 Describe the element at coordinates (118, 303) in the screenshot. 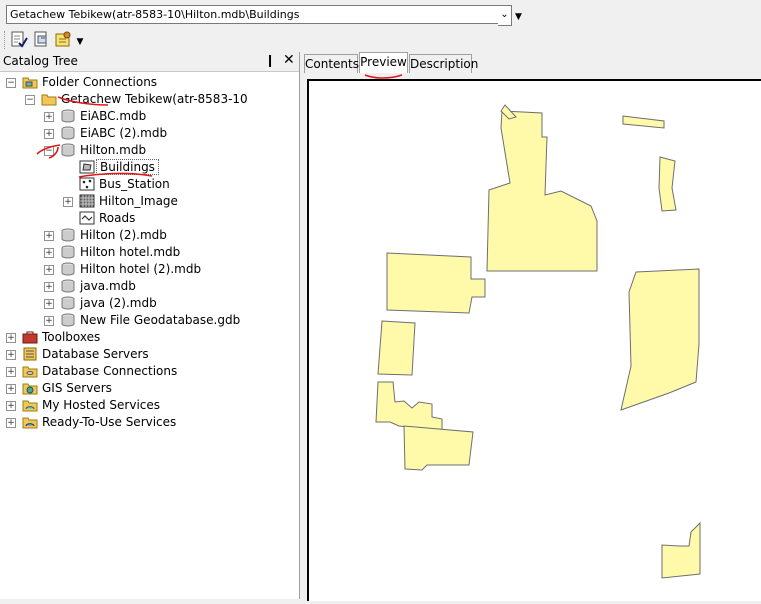

I see `tree-item-label: java (2).mdb` at that location.